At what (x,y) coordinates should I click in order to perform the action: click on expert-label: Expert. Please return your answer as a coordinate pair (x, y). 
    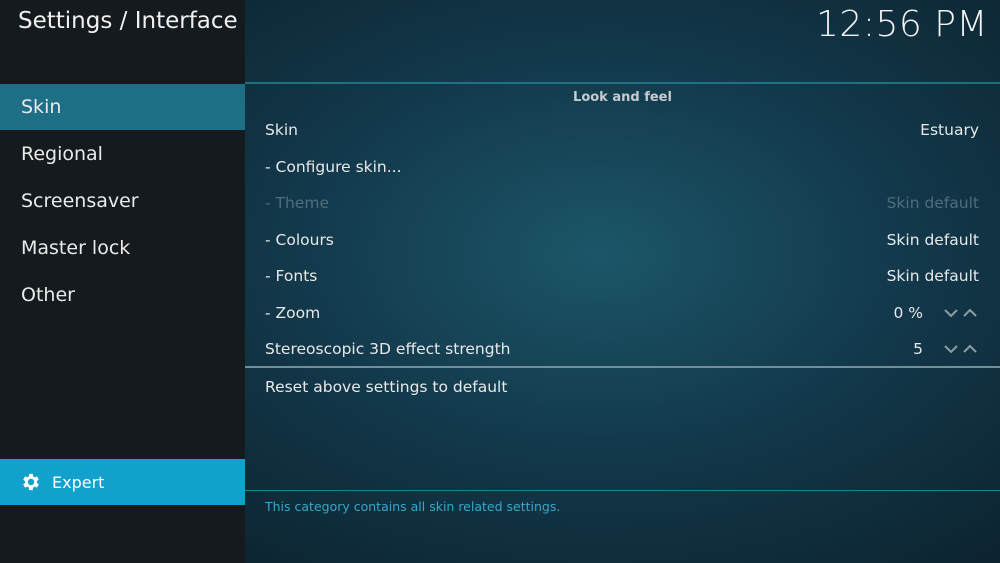
    Looking at the image, I should click on (78, 482).